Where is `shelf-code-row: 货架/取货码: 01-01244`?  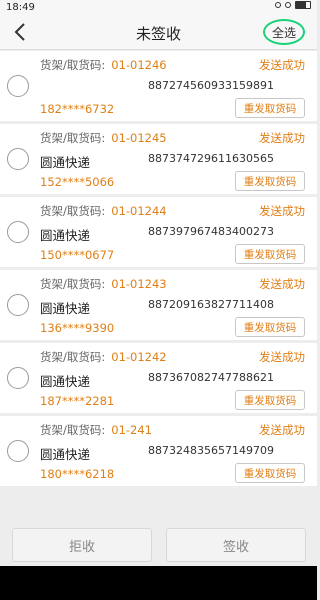 shelf-code-row: 货架/取货码: 01-01244 is located at coordinates (103, 211).